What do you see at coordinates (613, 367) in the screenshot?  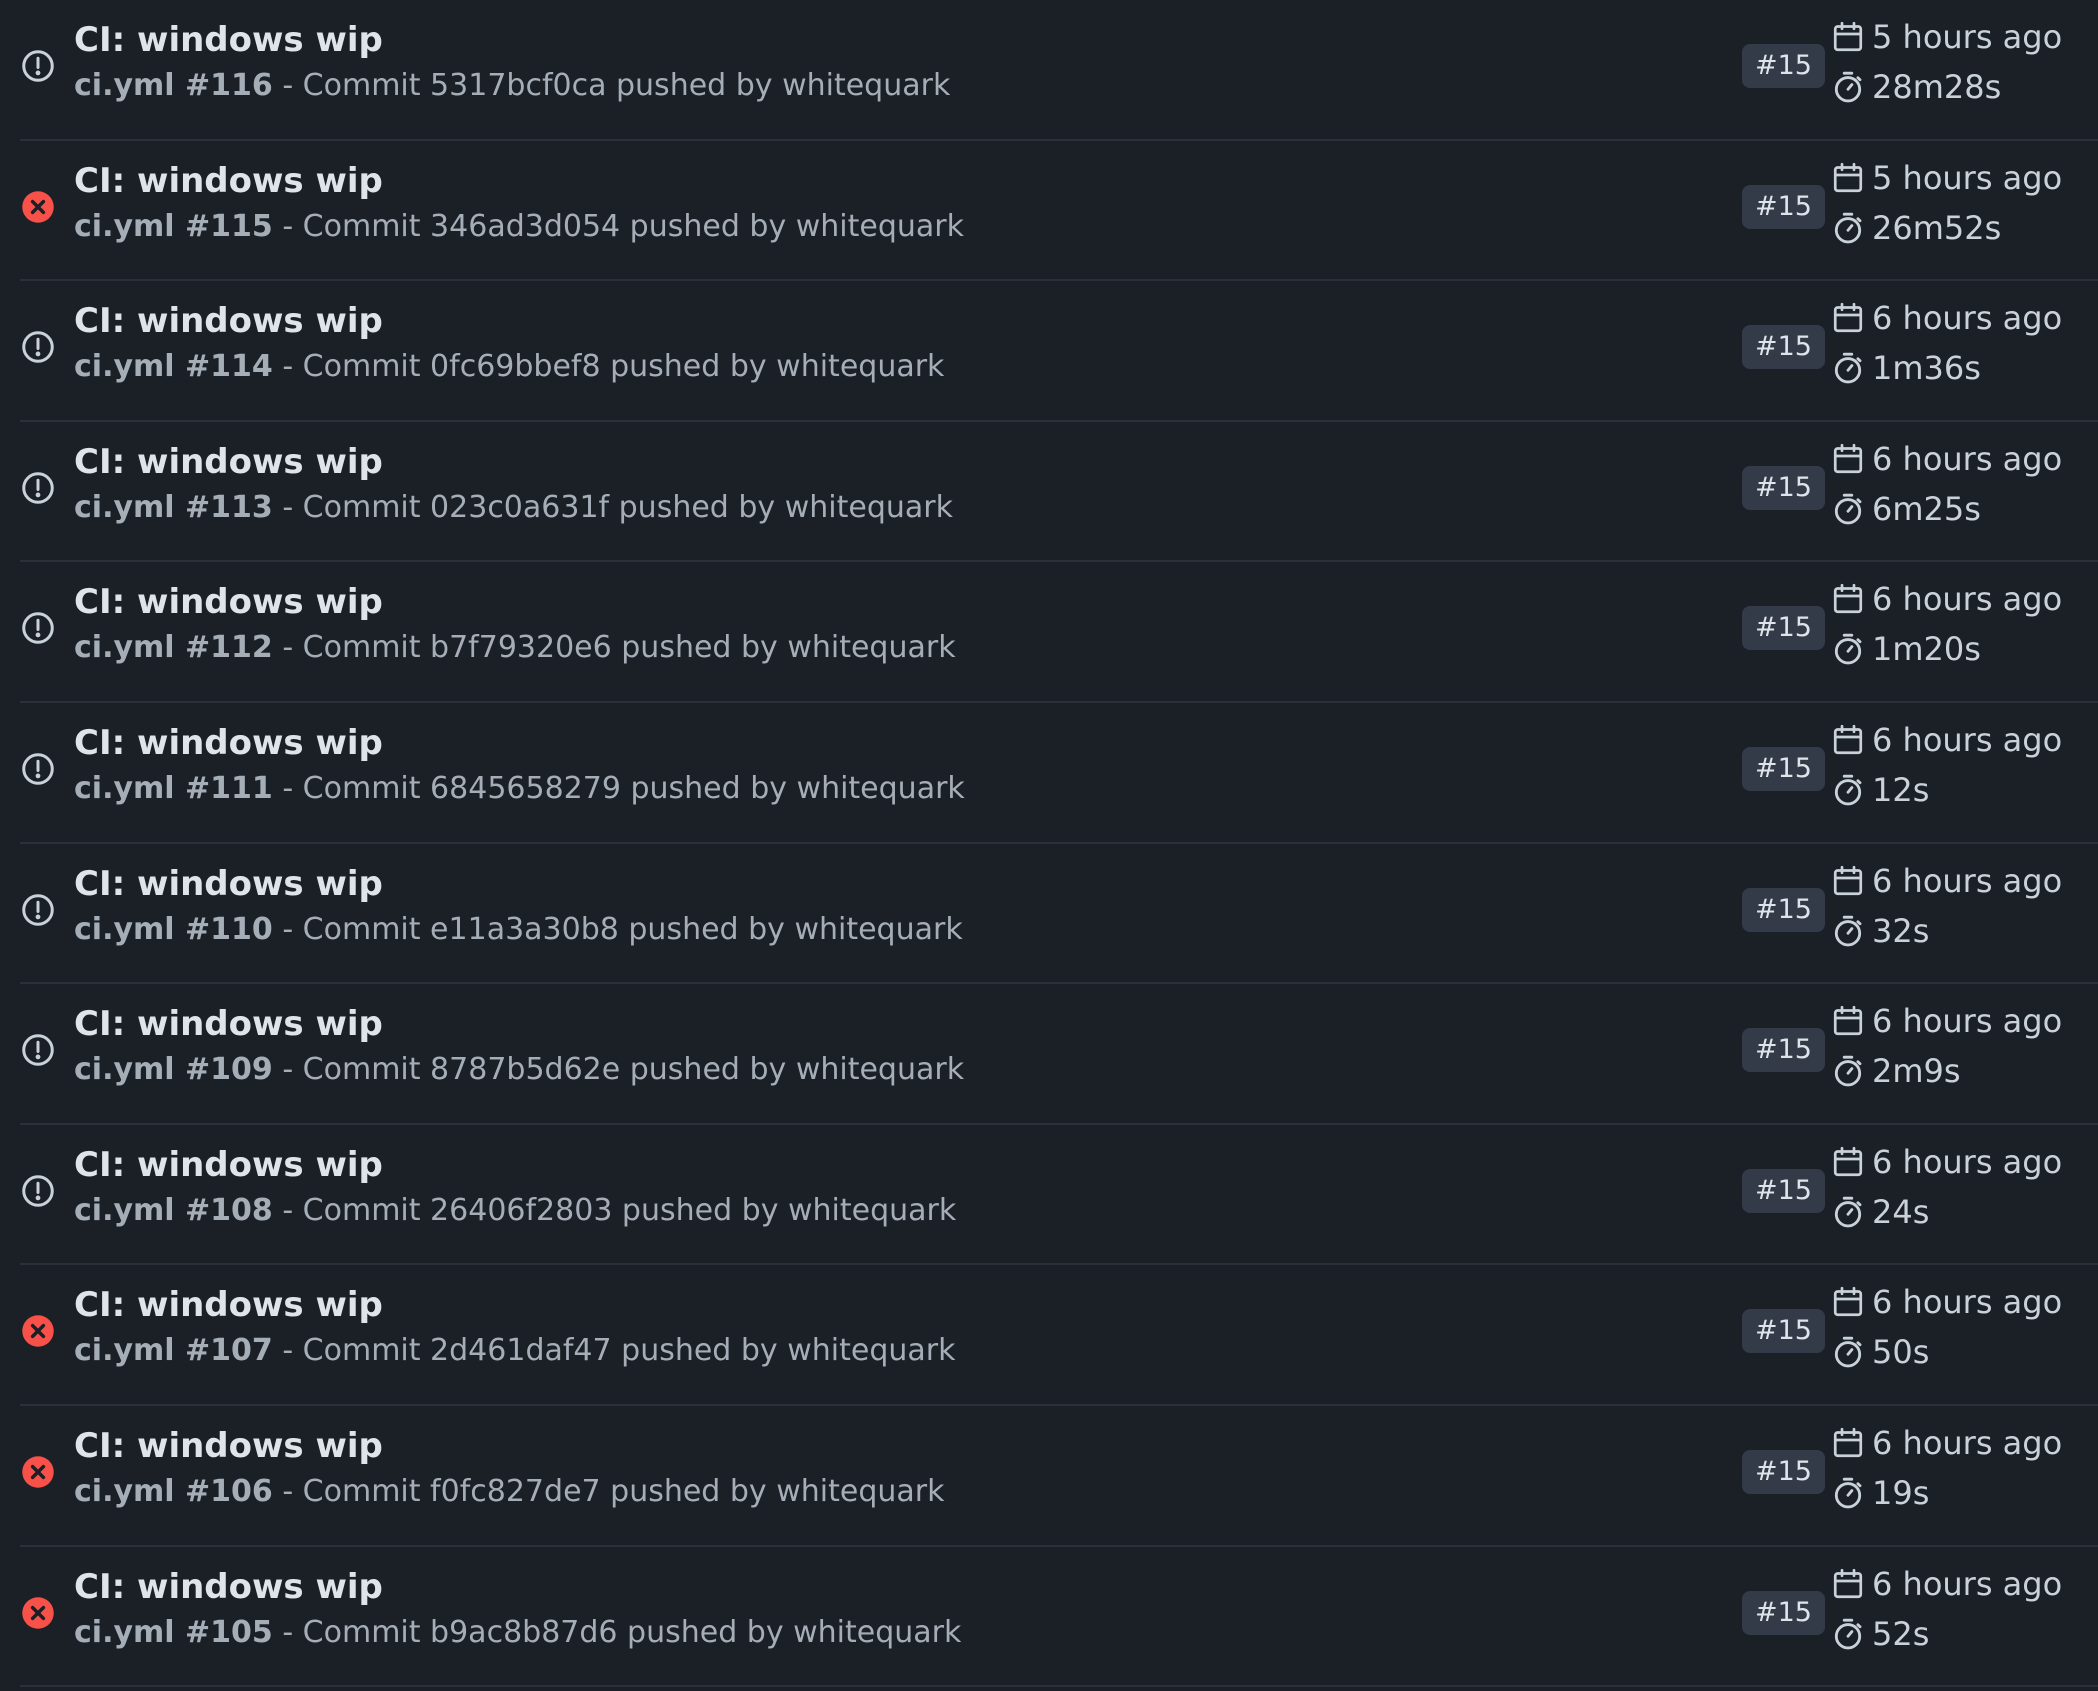 I see `commit-description: - Commit 0fc69bbef8 pushed by whitequark` at bounding box center [613, 367].